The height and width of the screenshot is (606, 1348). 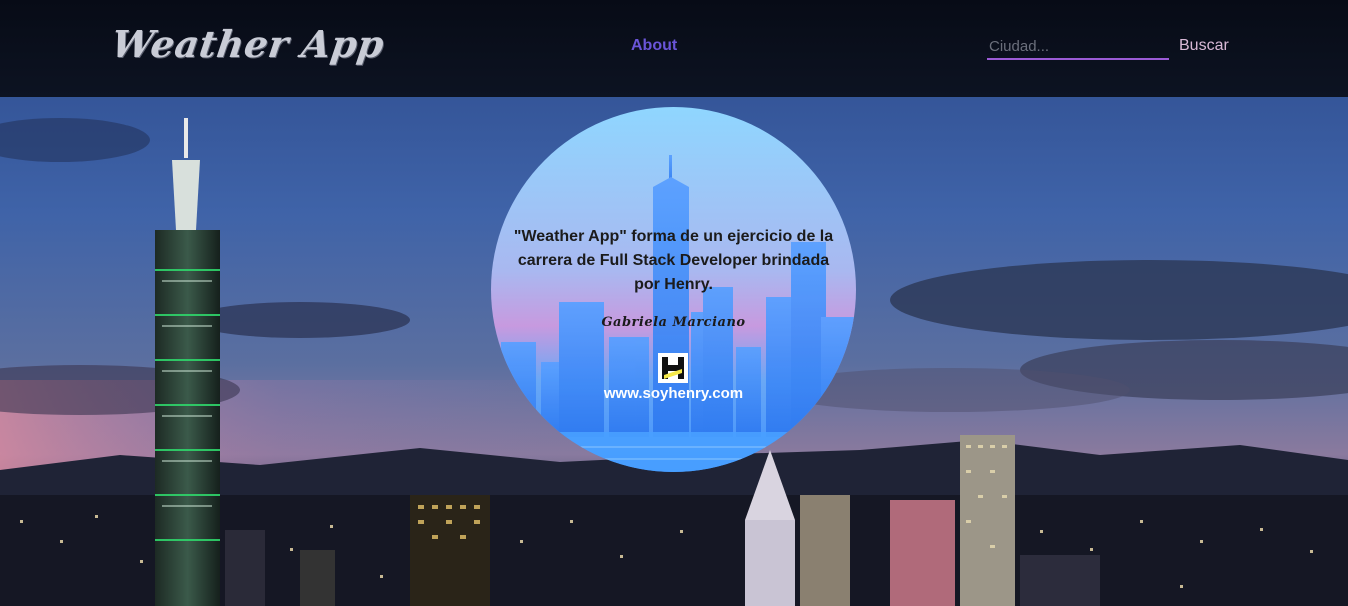 What do you see at coordinates (248, 44) in the screenshot?
I see `brand-logo: Weather App` at bounding box center [248, 44].